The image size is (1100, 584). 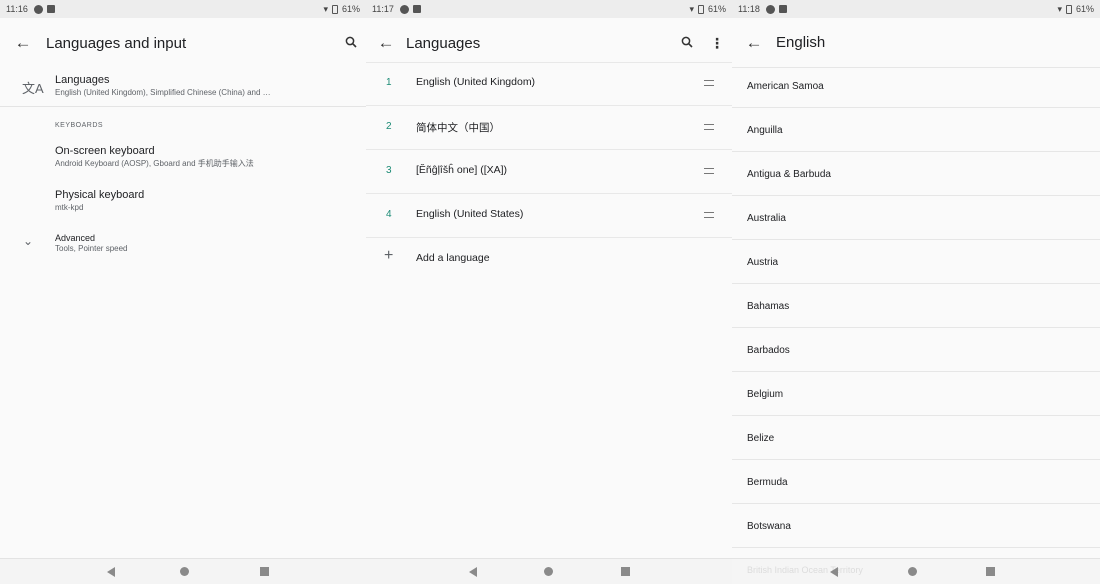 What do you see at coordinates (916, 350) in the screenshot?
I see `list-item: Barbados` at bounding box center [916, 350].